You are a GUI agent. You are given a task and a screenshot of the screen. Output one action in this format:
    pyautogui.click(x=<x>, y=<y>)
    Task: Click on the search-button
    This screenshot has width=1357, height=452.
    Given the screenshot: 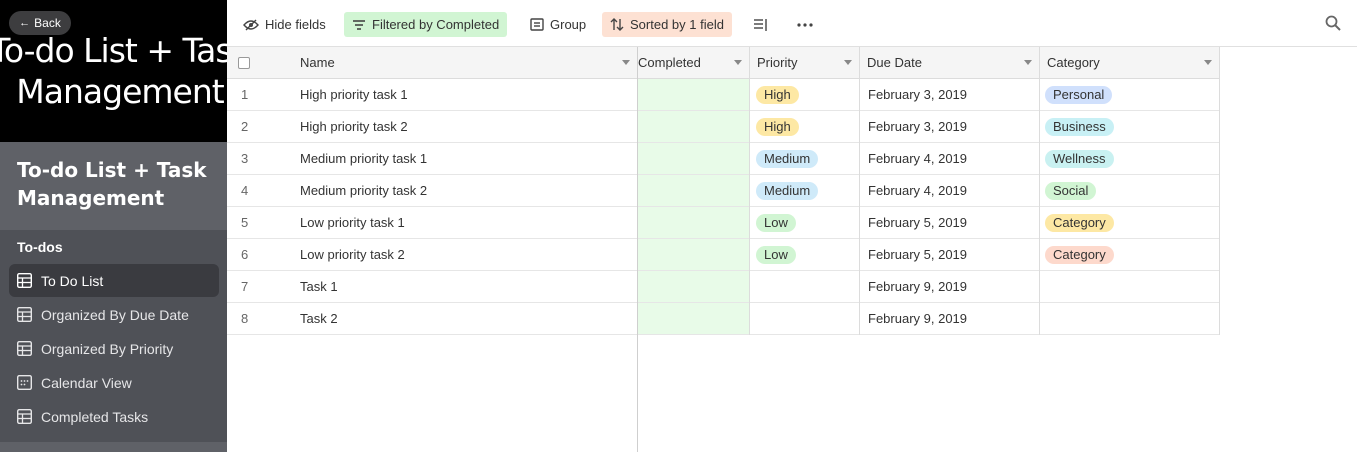 What is the action you would take?
    pyautogui.click(x=1333, y=25)
    